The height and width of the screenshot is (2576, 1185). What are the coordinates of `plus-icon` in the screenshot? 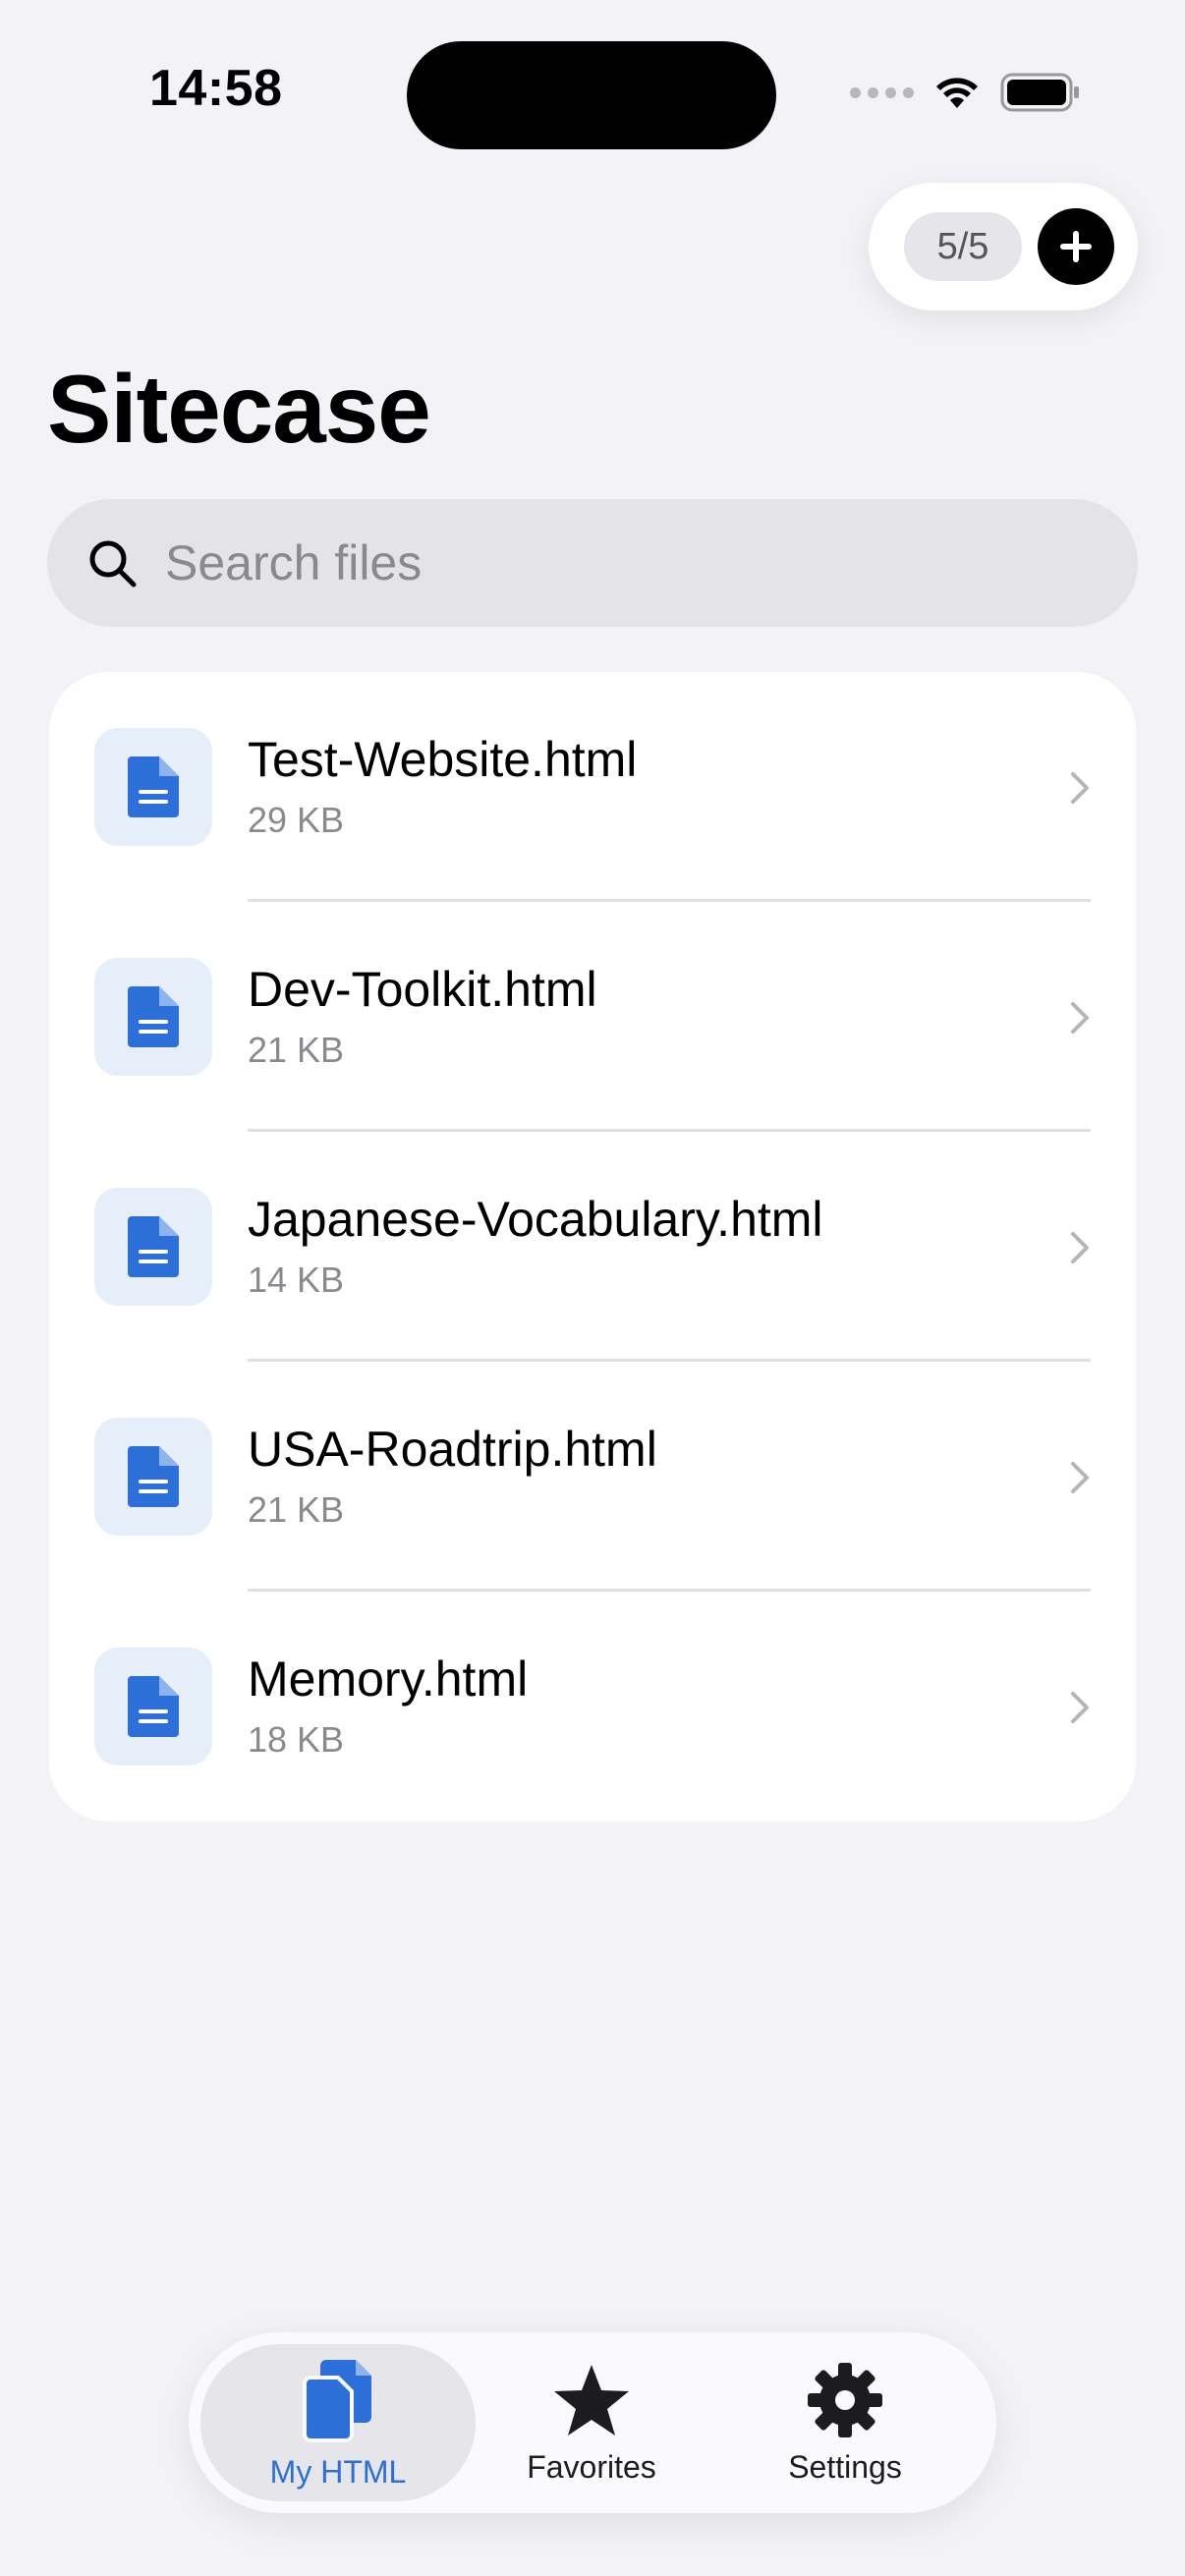 It's located at (1076, 246).